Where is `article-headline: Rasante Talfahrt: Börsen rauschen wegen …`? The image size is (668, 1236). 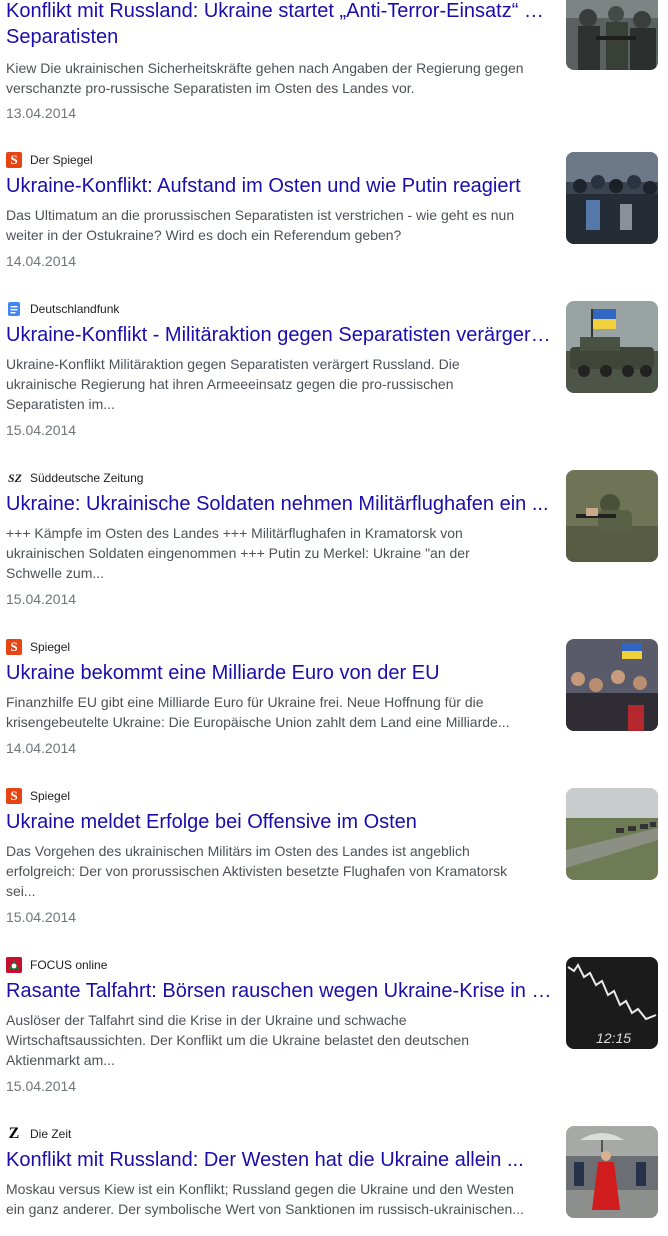 article-headline: Rasante Talfahrt: Börsen rauschen wegen … is located at coordinates (280, 991).